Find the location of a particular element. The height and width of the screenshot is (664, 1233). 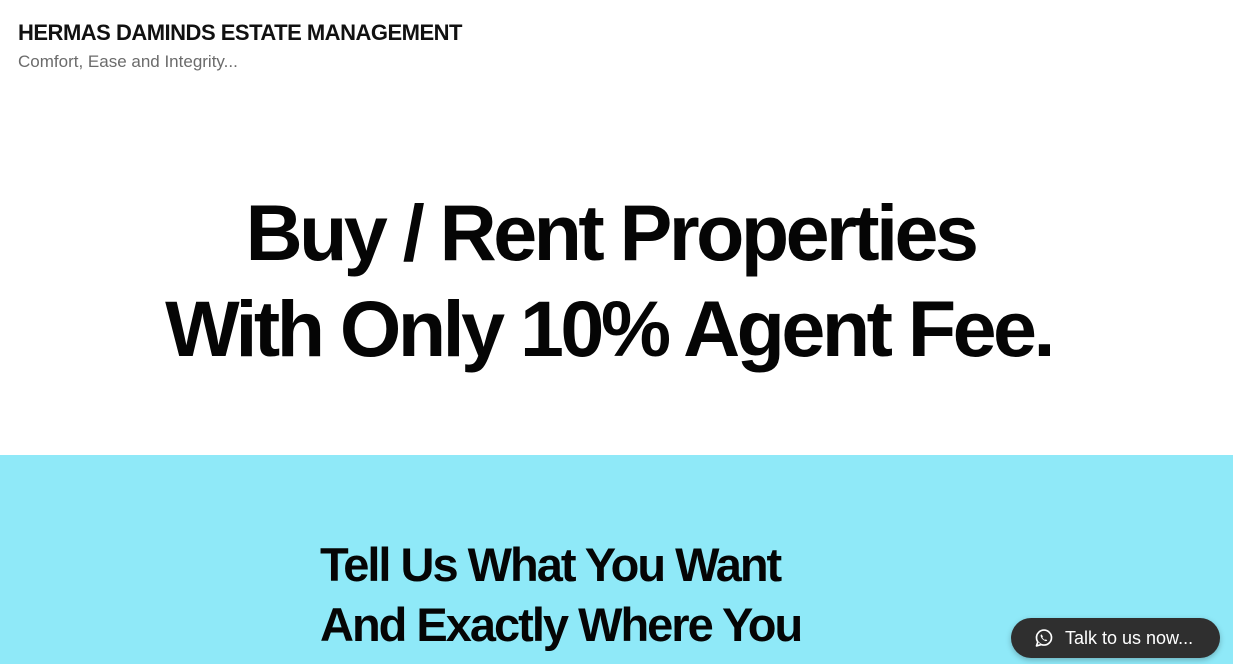

whatsapp-icon is located at coordinates (1044, 638).